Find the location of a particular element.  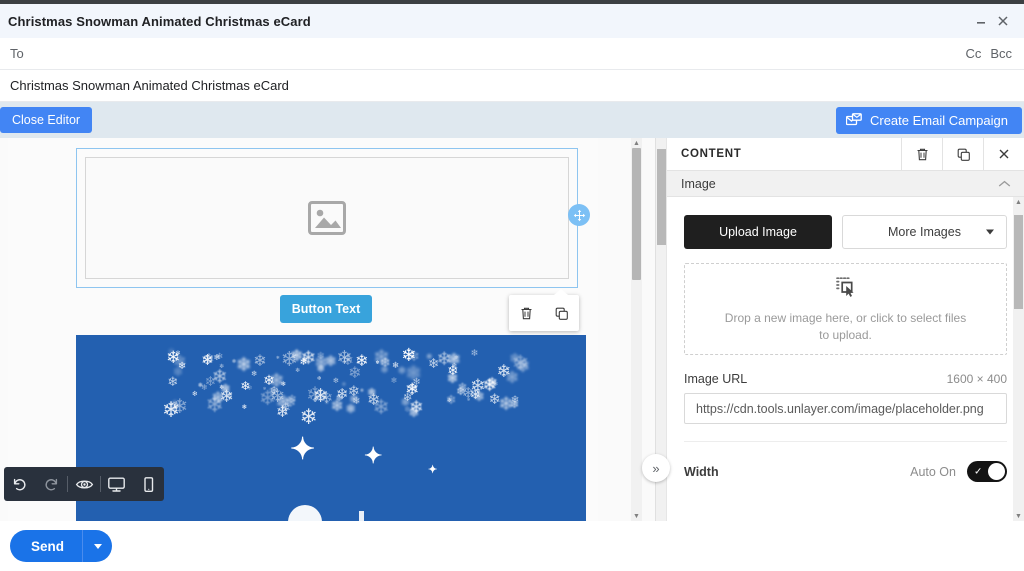

width-auto-status: Auto On is located at coordinates (933, 471).